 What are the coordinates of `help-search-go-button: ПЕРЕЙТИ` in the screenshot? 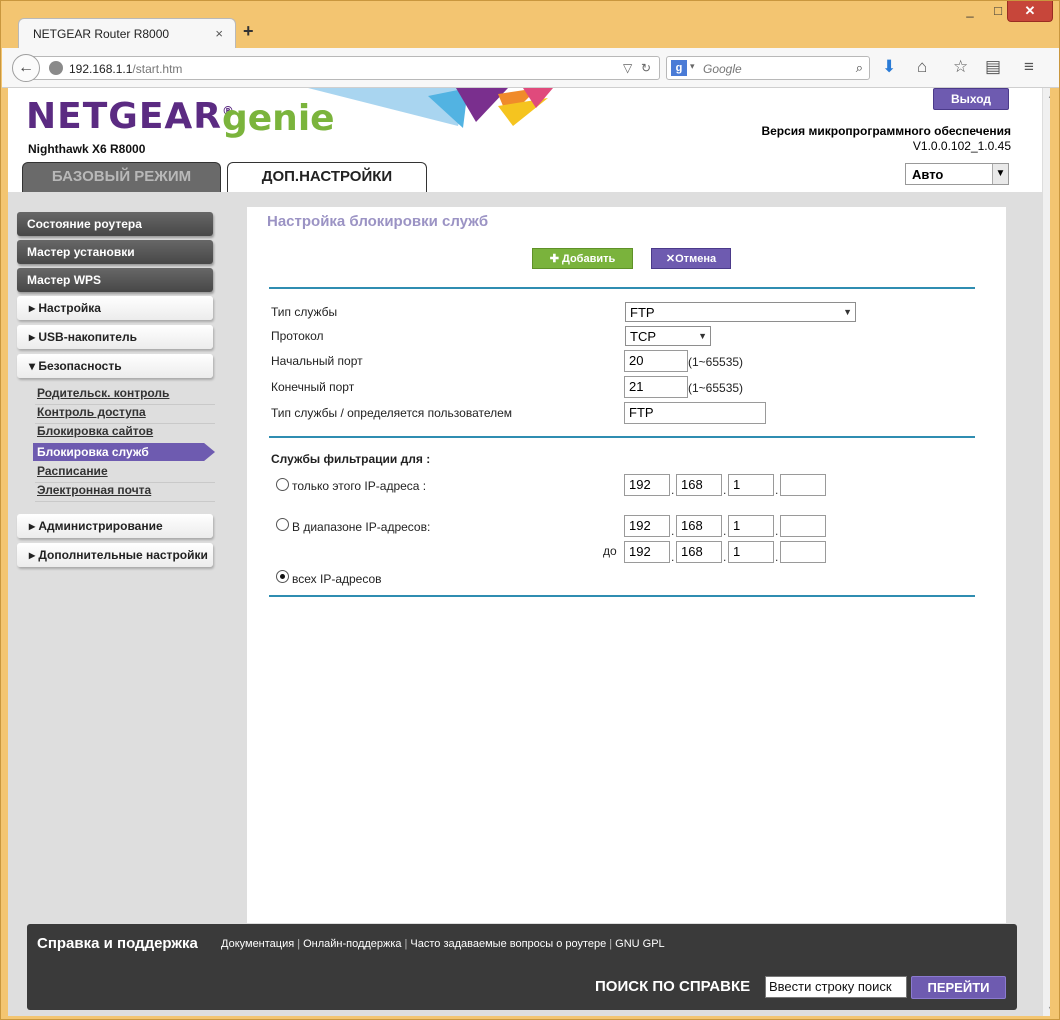 It's located at (958, 987).